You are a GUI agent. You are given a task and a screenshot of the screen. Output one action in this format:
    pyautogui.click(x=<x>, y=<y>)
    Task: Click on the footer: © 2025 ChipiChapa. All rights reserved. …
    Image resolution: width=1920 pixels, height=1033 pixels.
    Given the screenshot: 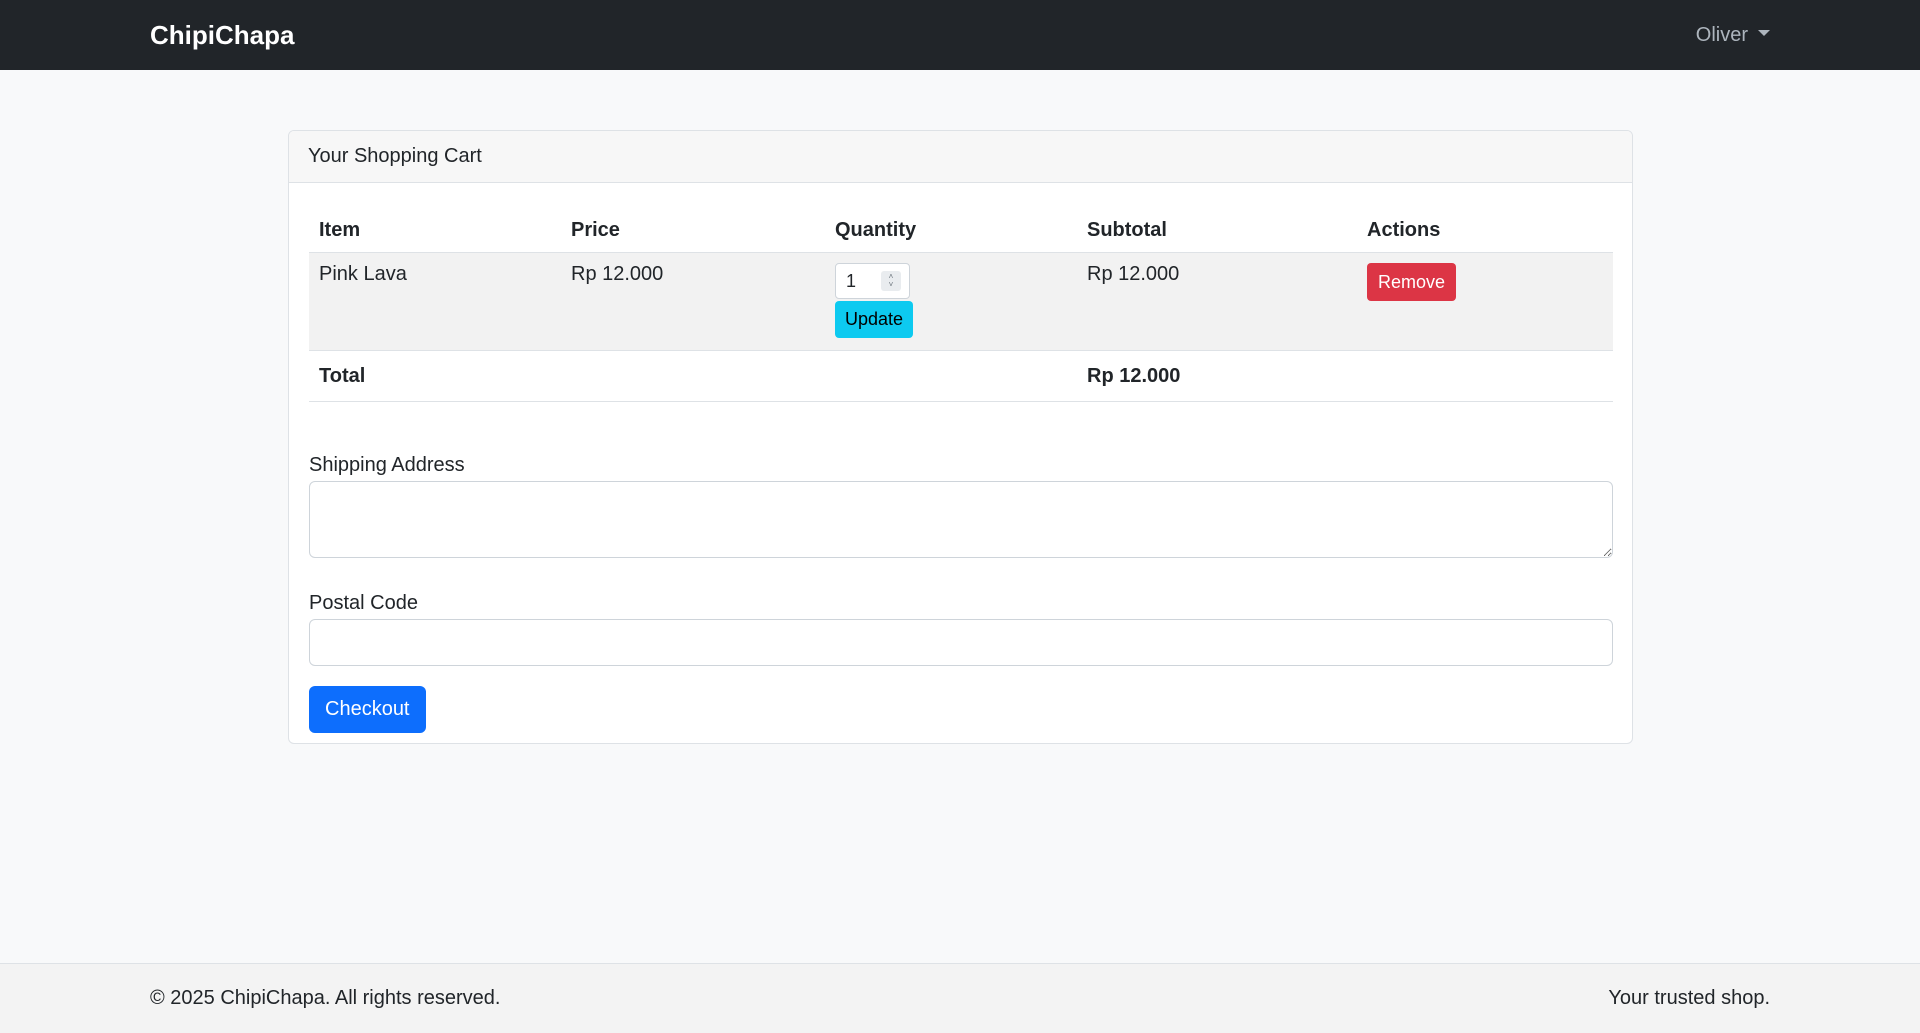 What is the action you would take?
    pyautogui.click(x=960, y=998)
    